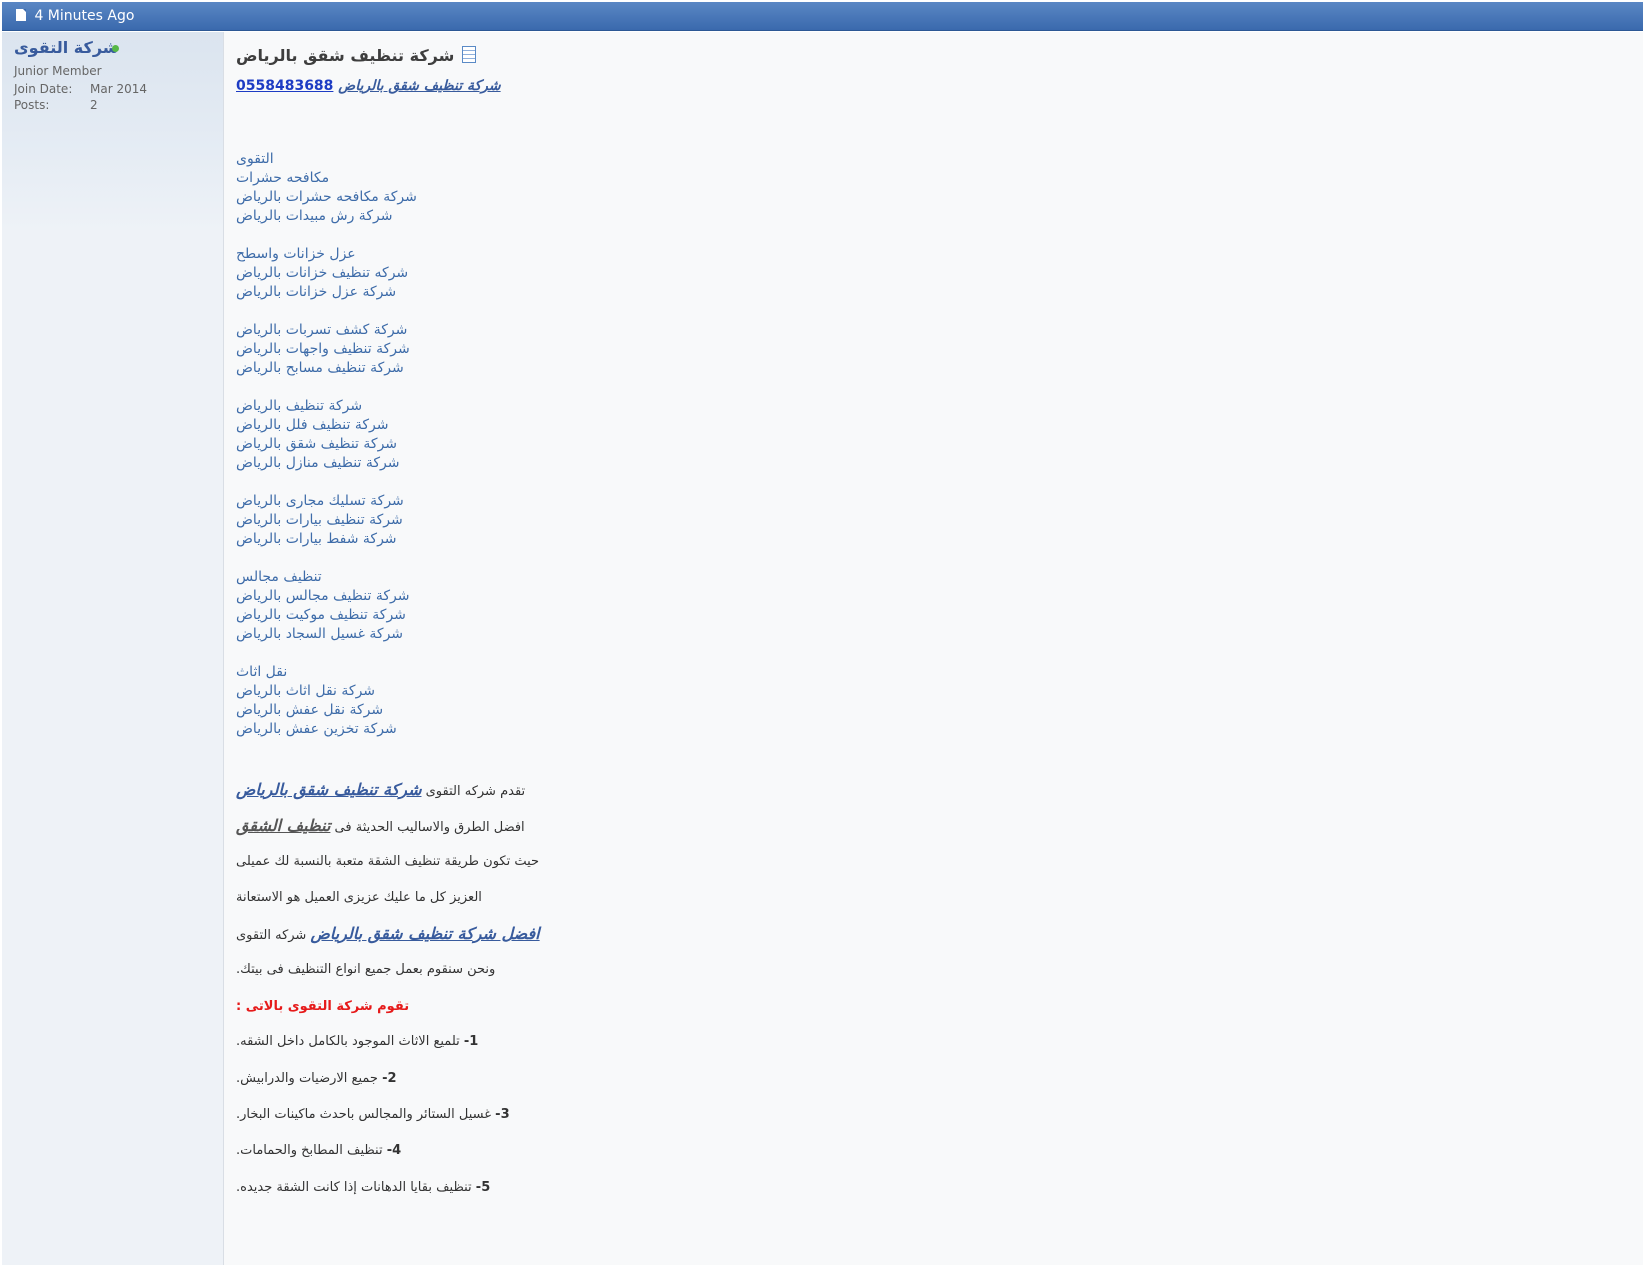 Image resolution: width=1643 pixels, height=1265 pixels. Describe the element at coordinates (389, 1078) in the screenshot. I see `service-number: 2-` at that location.